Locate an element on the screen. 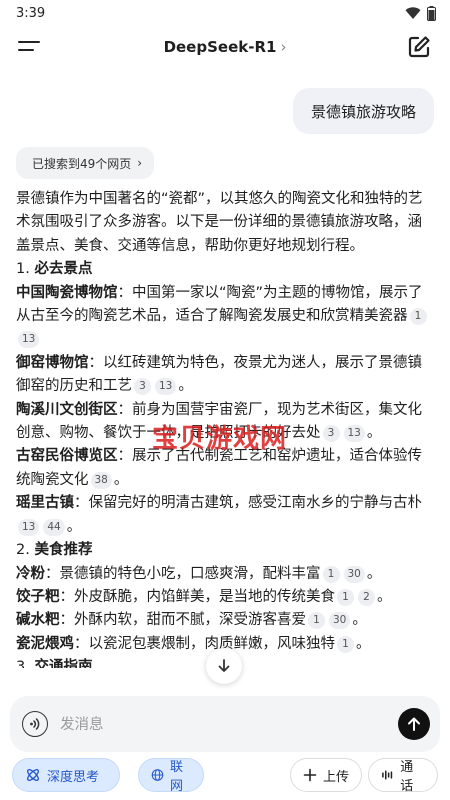 This screenshot has width=450, height=800. web-search-toggle: 联网 is located at coordinates (171, 776).